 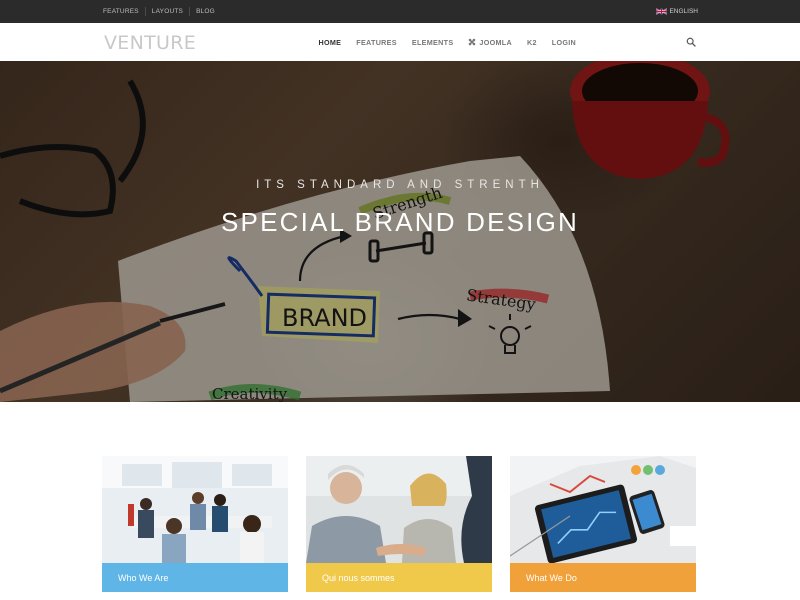 I want to click on card-label-bar: Who We Are, so click(x=195, y=577).